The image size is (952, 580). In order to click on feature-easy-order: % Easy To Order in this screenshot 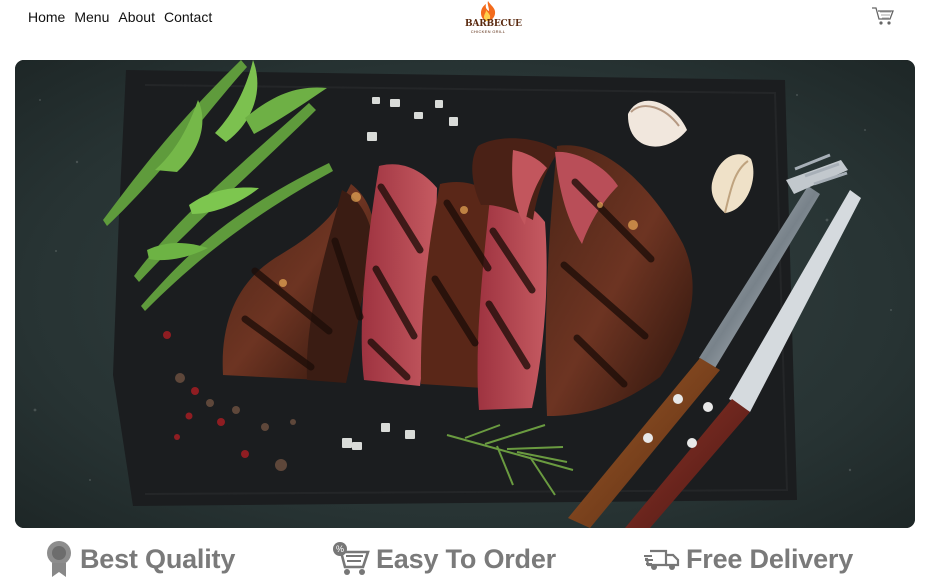, I will do `click(444, 559)`.